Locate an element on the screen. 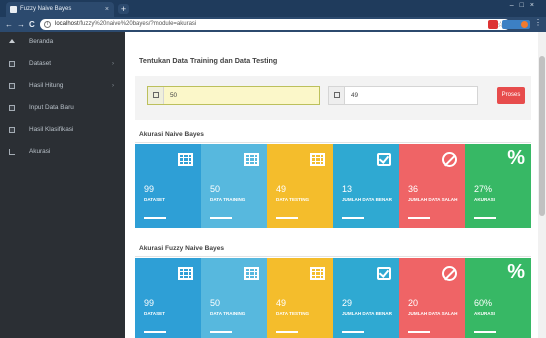 The width and height of the screenshot is (546, 338). sidebar-item-hasil-klasifikasi: Hasil Klasifikasi is located at coordinates (62, 130).